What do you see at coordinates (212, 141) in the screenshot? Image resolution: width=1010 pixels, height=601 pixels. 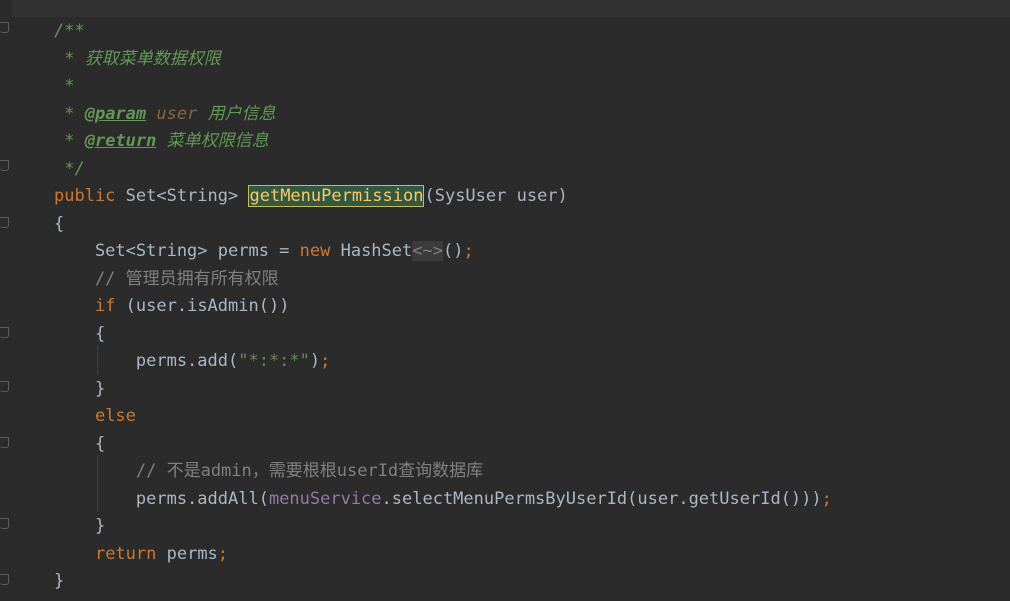 I see `code-token: 菜单权限信息` at bounding box center [212, 141].